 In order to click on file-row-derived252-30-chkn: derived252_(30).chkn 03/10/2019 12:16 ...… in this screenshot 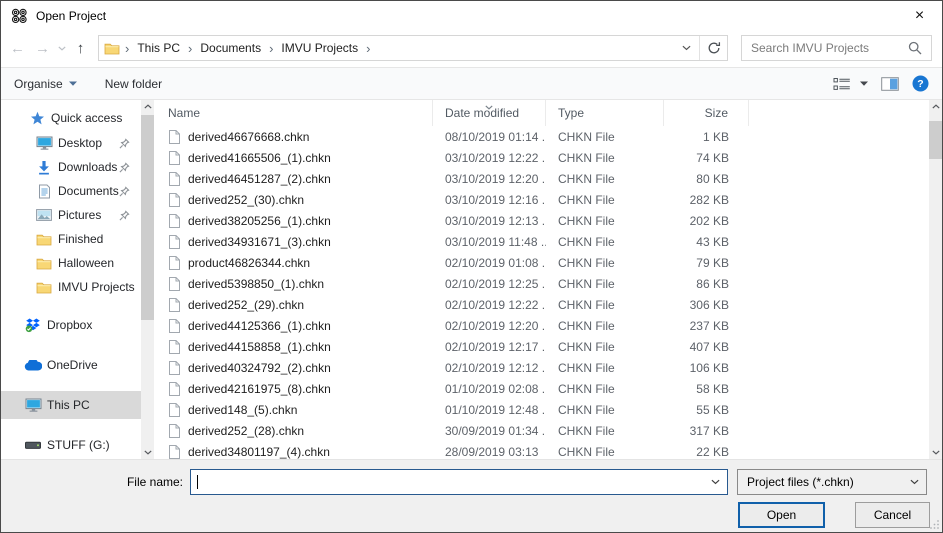, I will do `click(541, 199)`.